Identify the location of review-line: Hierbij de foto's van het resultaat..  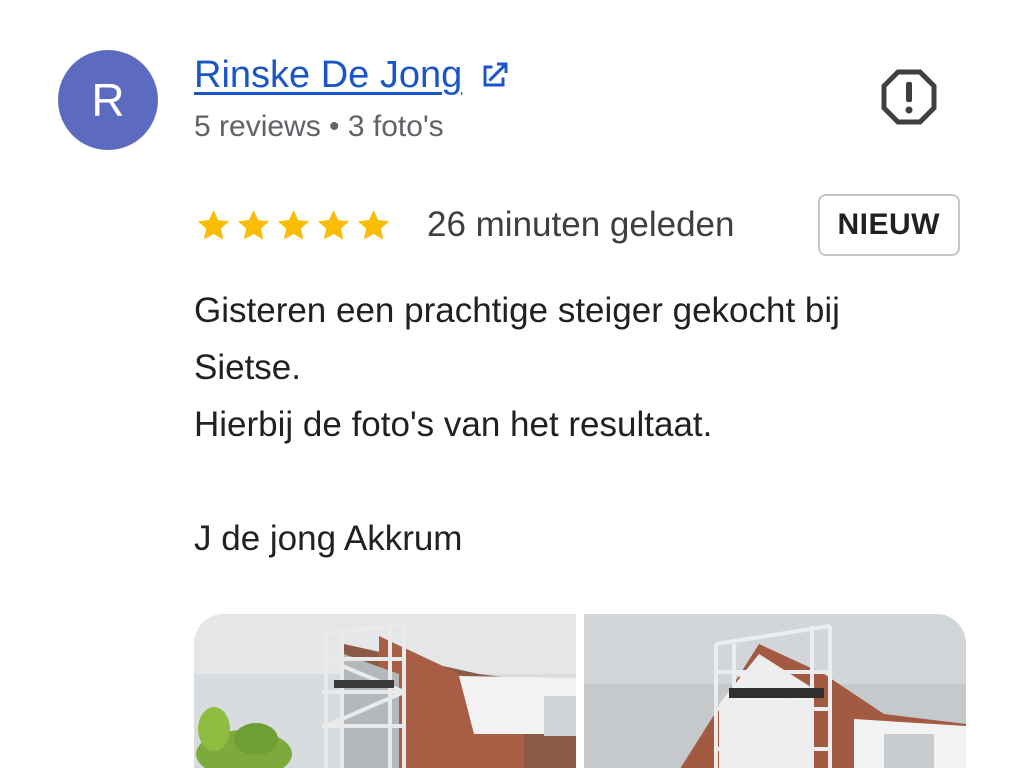
(453, 424).